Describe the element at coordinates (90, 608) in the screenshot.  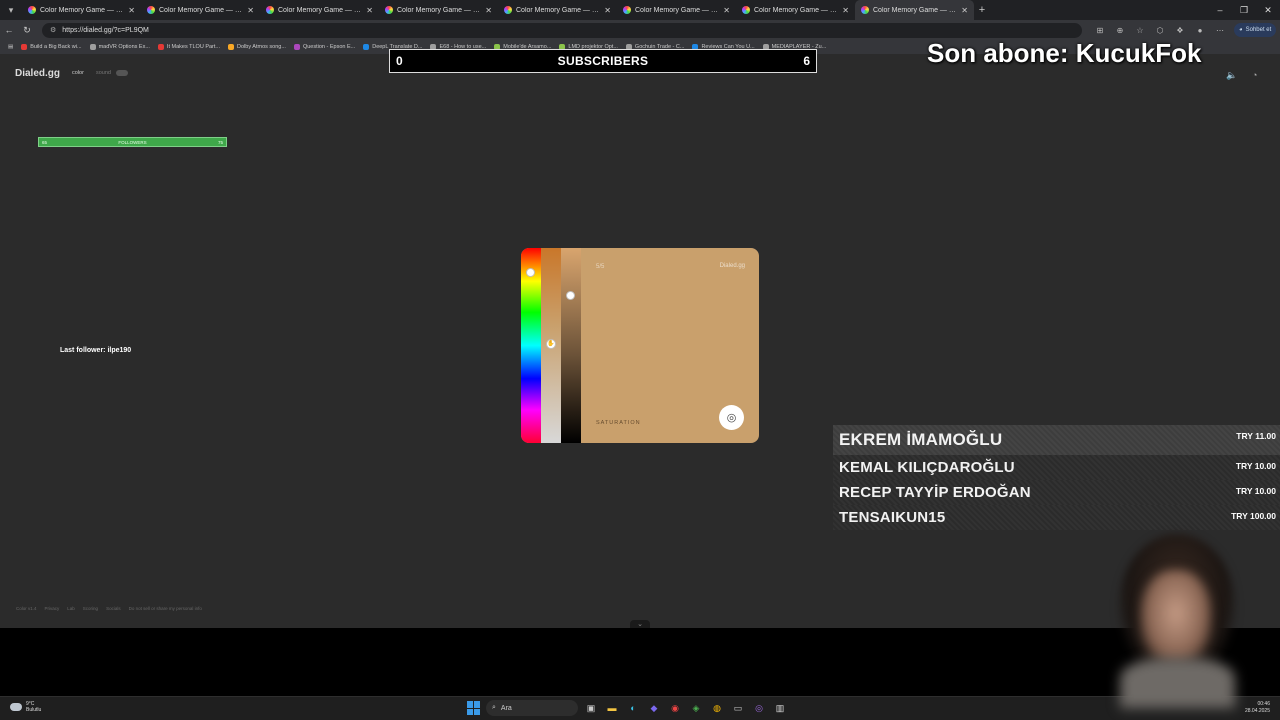
I see `footer-link-scoring: Scoring` at that location.